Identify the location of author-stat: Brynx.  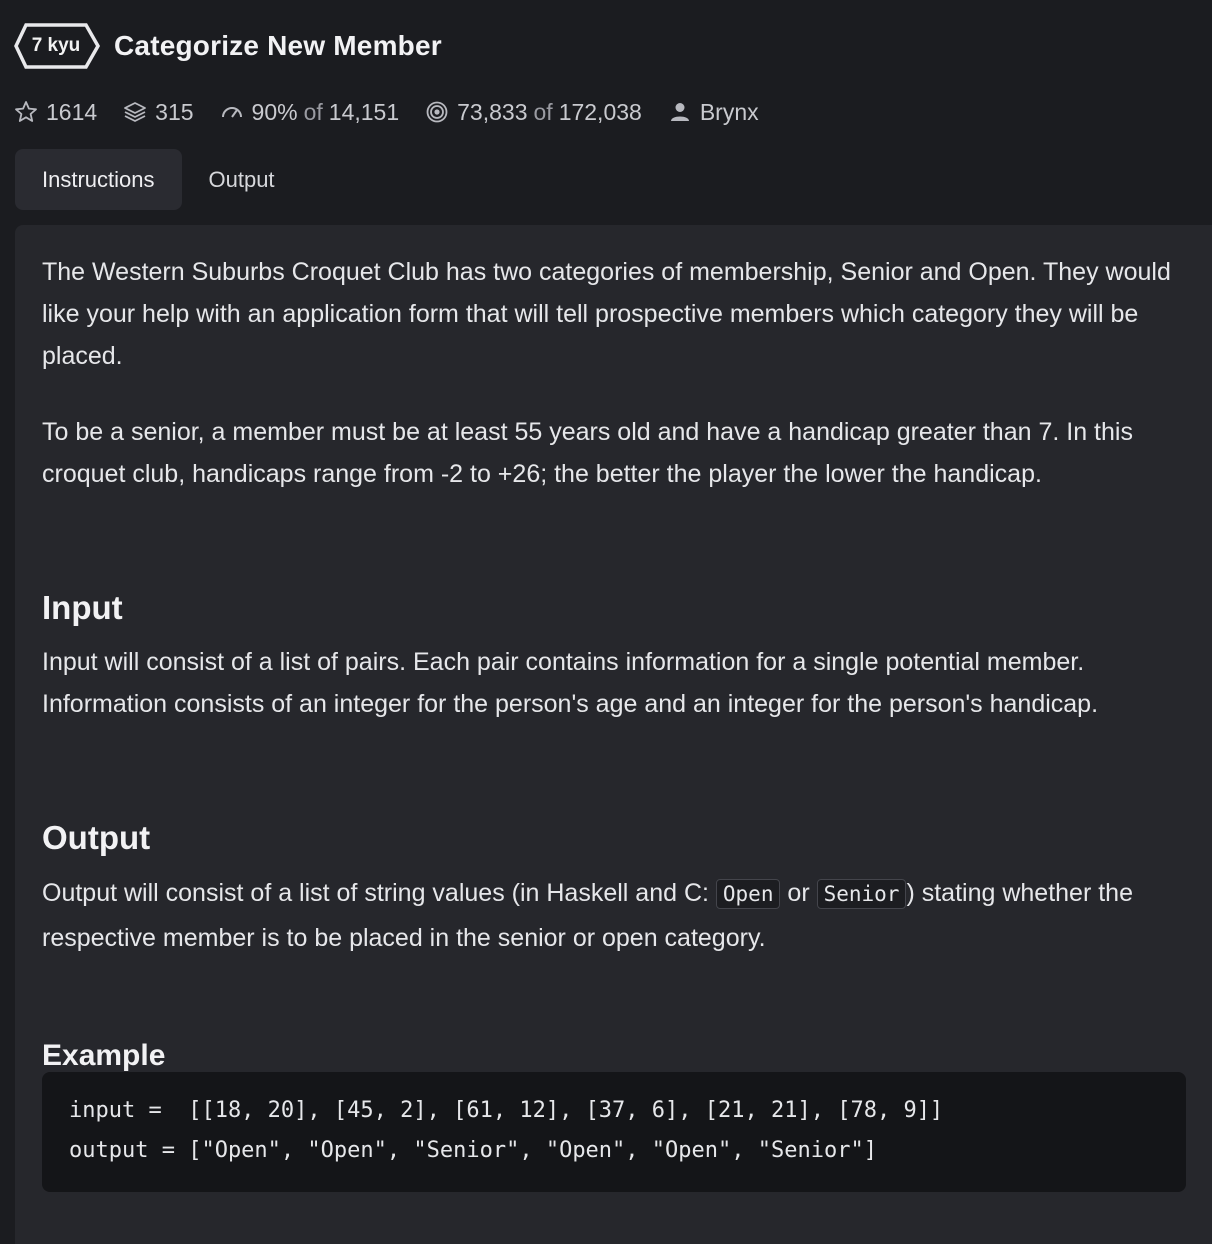
(713, 112).